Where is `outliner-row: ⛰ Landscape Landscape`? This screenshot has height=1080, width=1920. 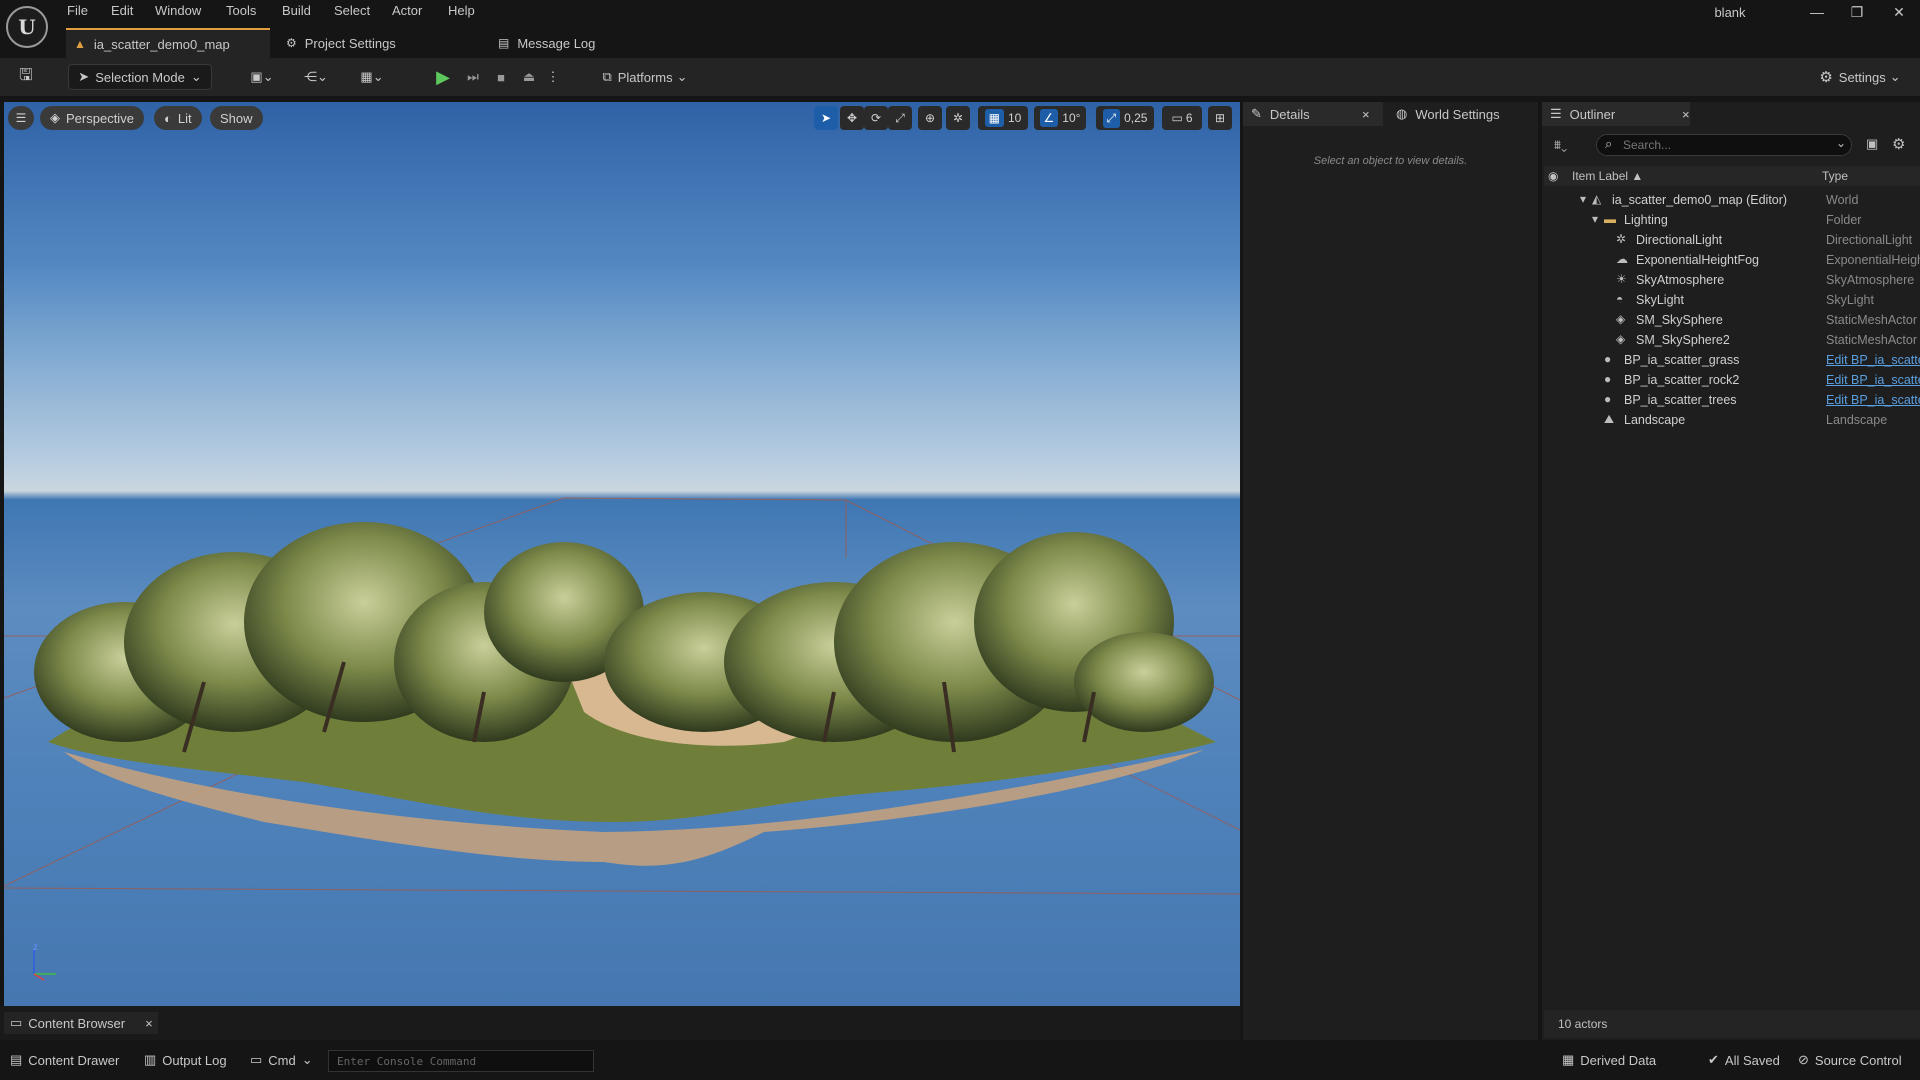 outliner-row: ⛰ Landscape Landscape is located at coordinates (1732, 420).